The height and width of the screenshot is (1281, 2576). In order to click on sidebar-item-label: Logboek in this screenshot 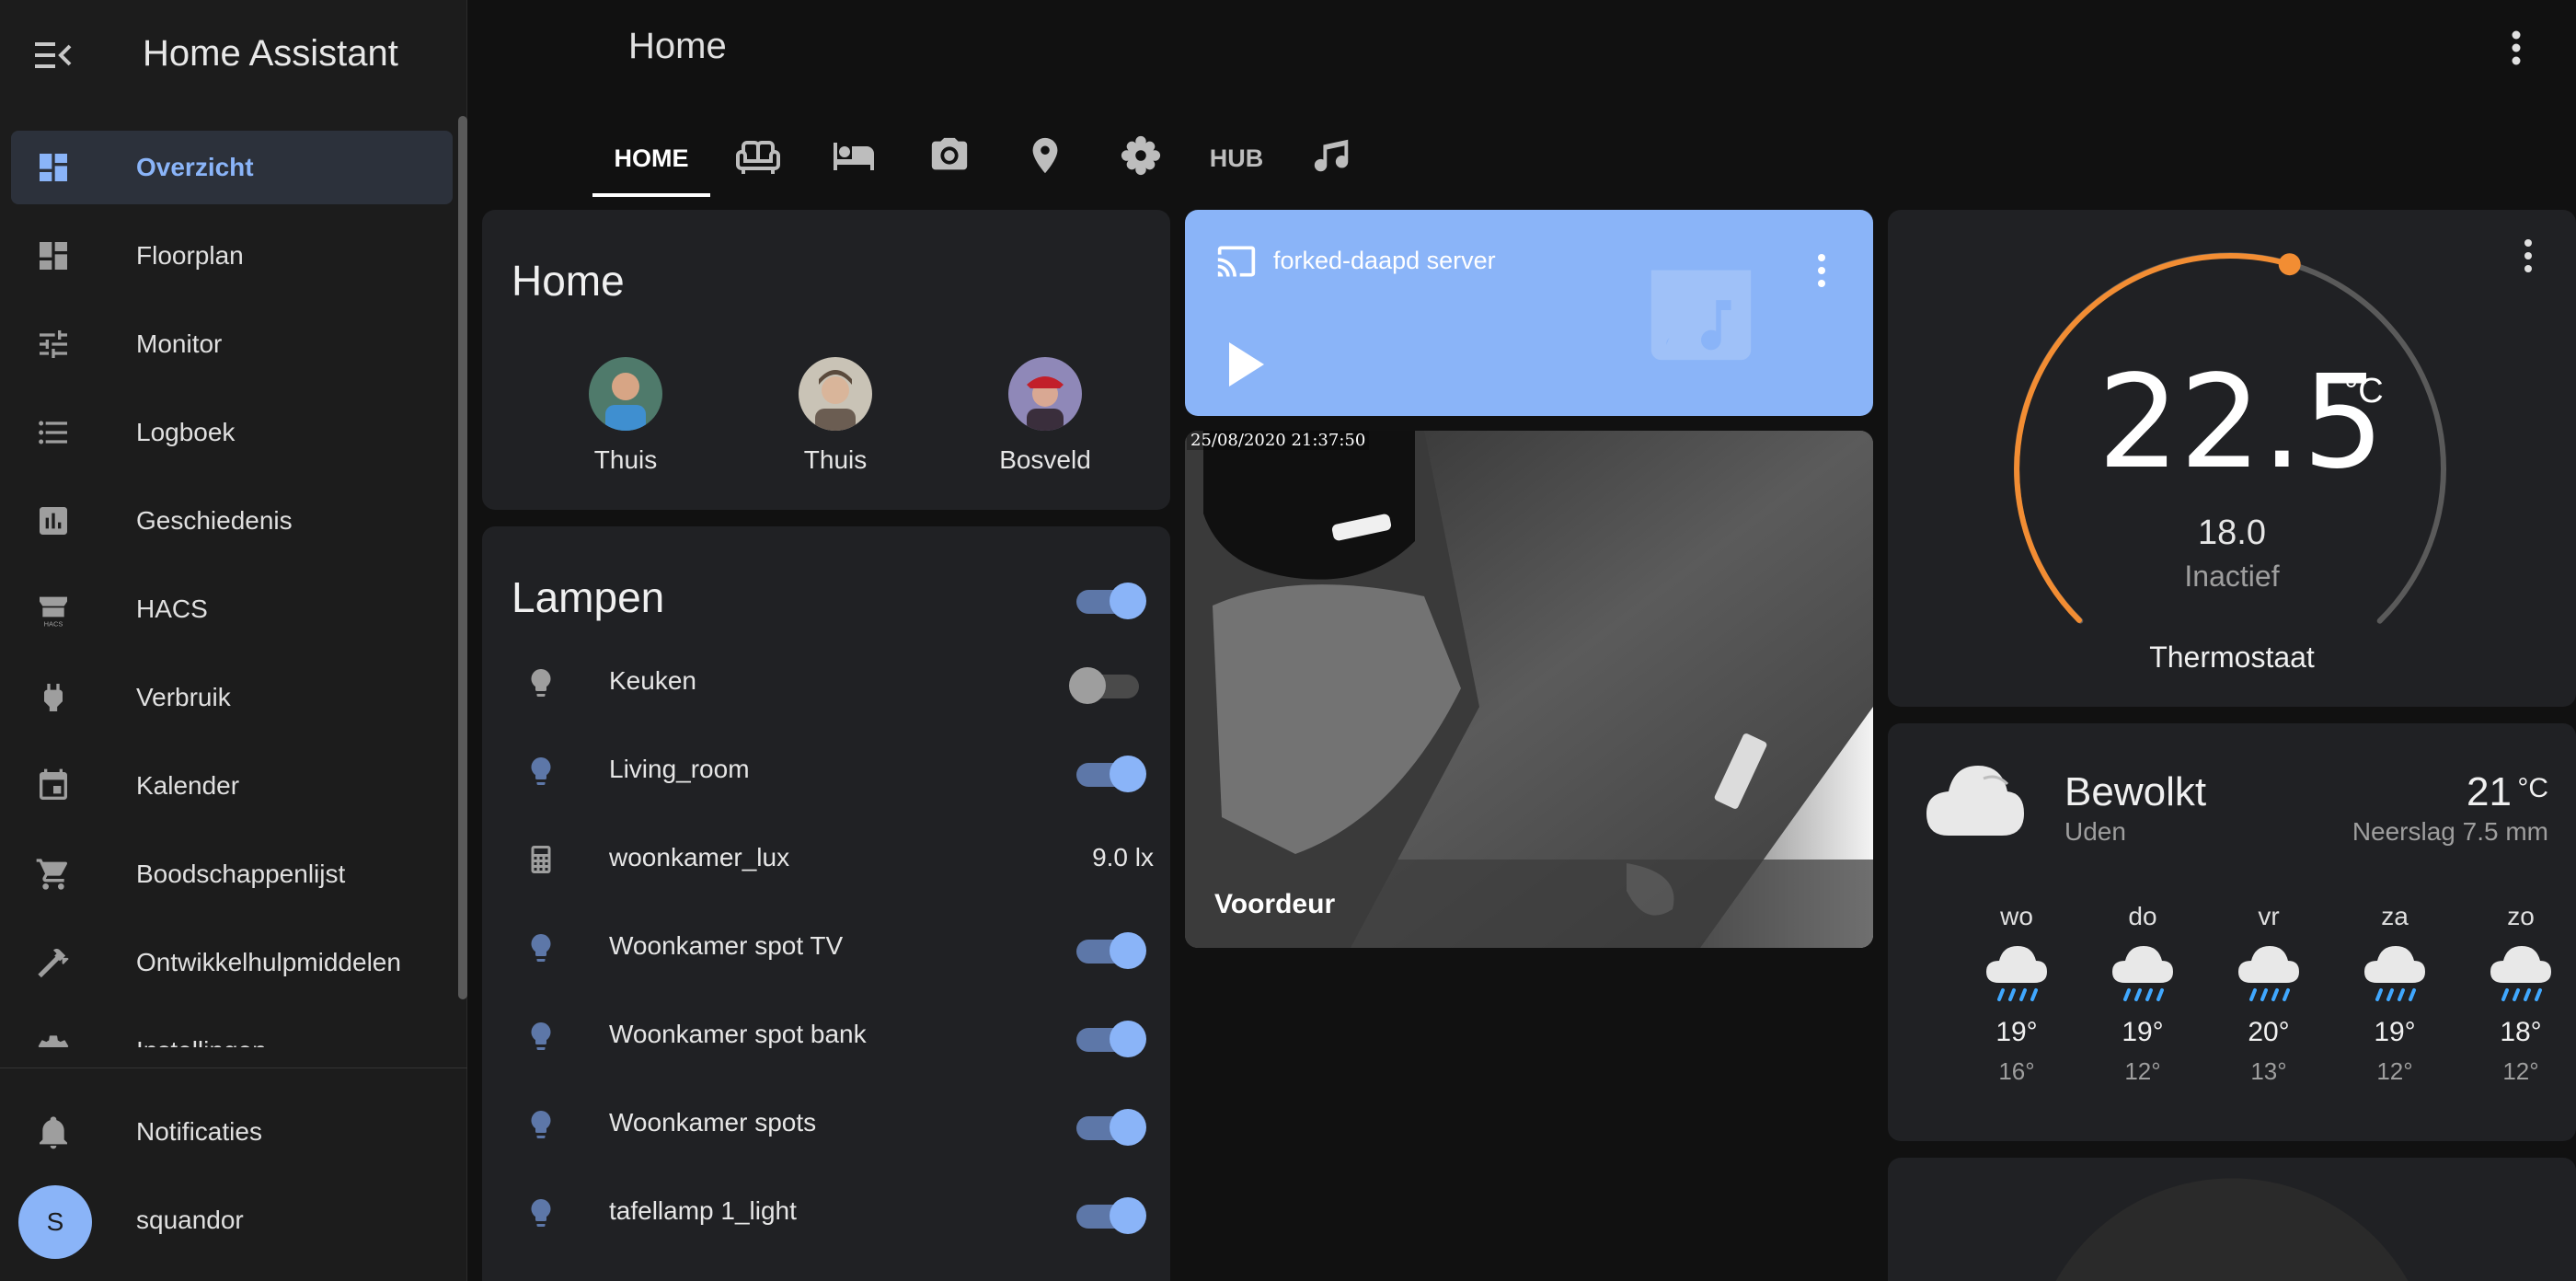, I will do `click(186, 432)`.